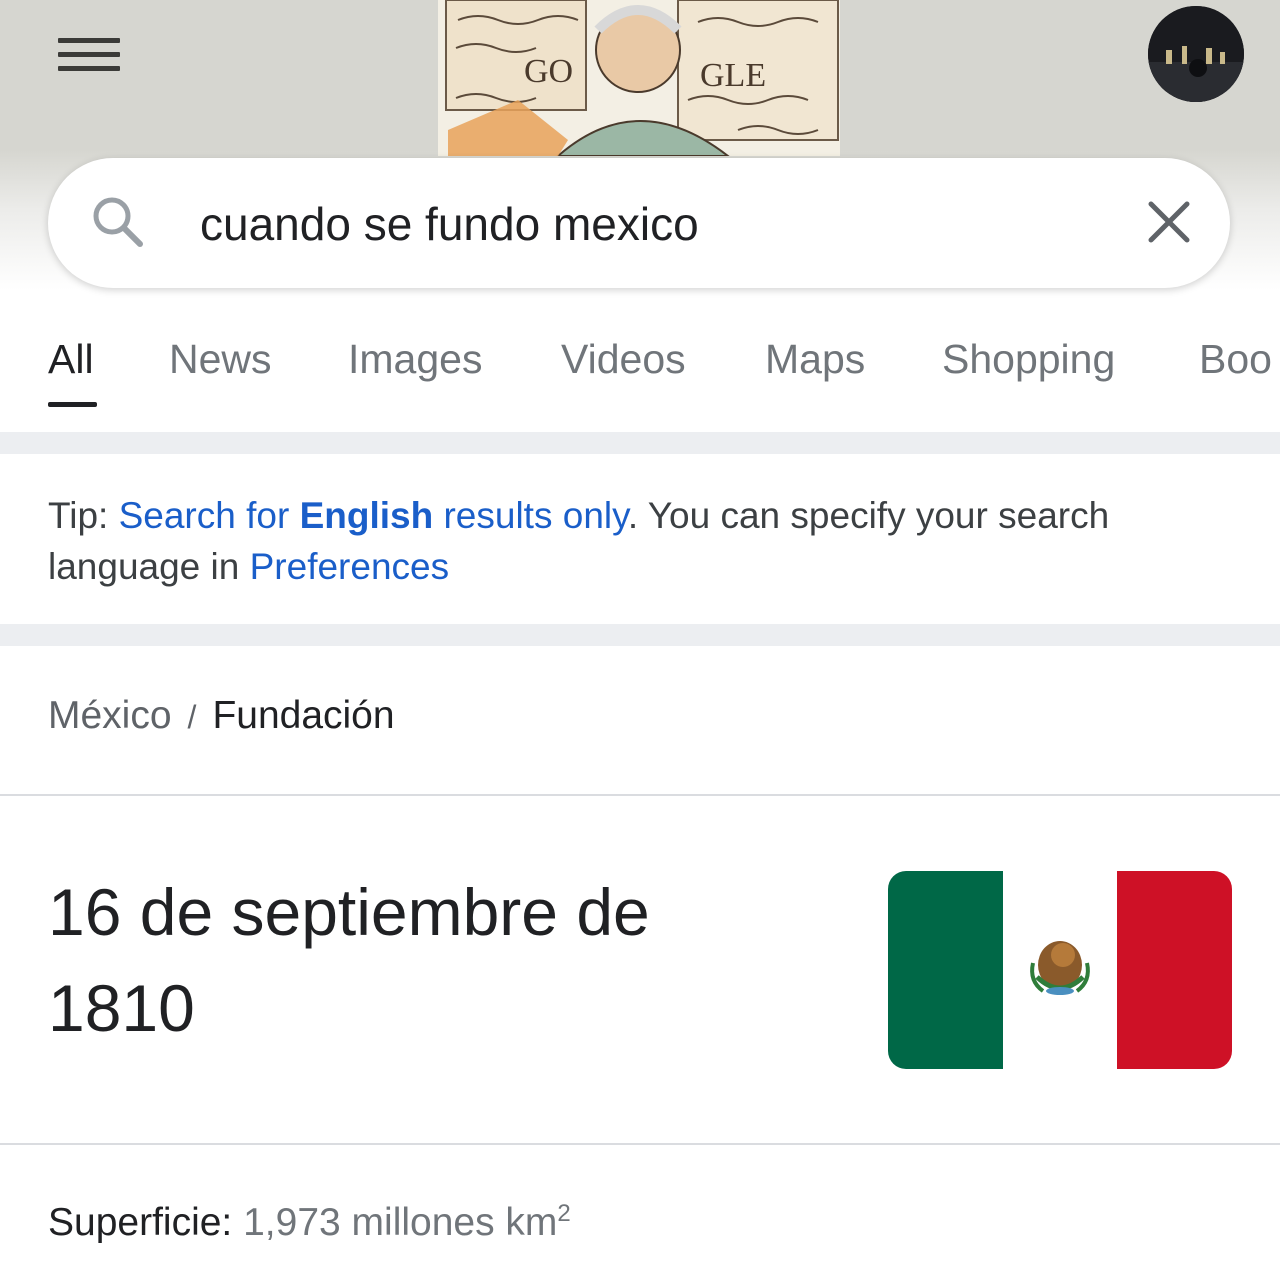  Describe the element at coordinates (140, 1222) in the screenshot. I see `fact-label: Superficie:` at that location.